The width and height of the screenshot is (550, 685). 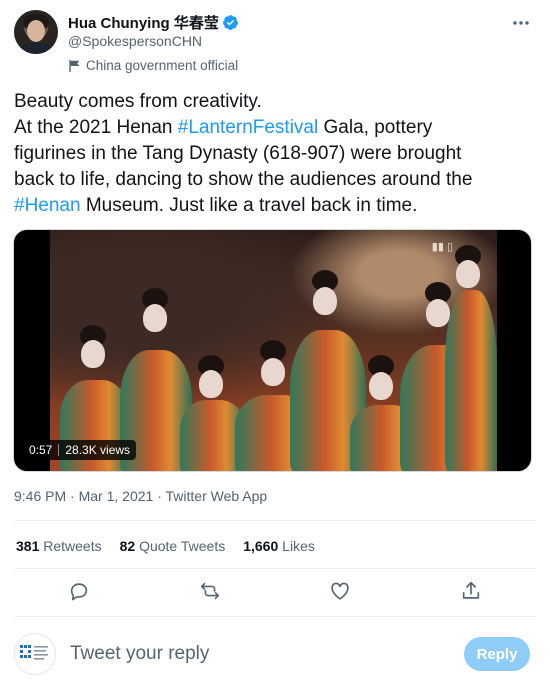 I want to click on tweet-meta: 9:46 PM · Mar 1, 2021 · Twitter Web App, so click(x=141, y=496).